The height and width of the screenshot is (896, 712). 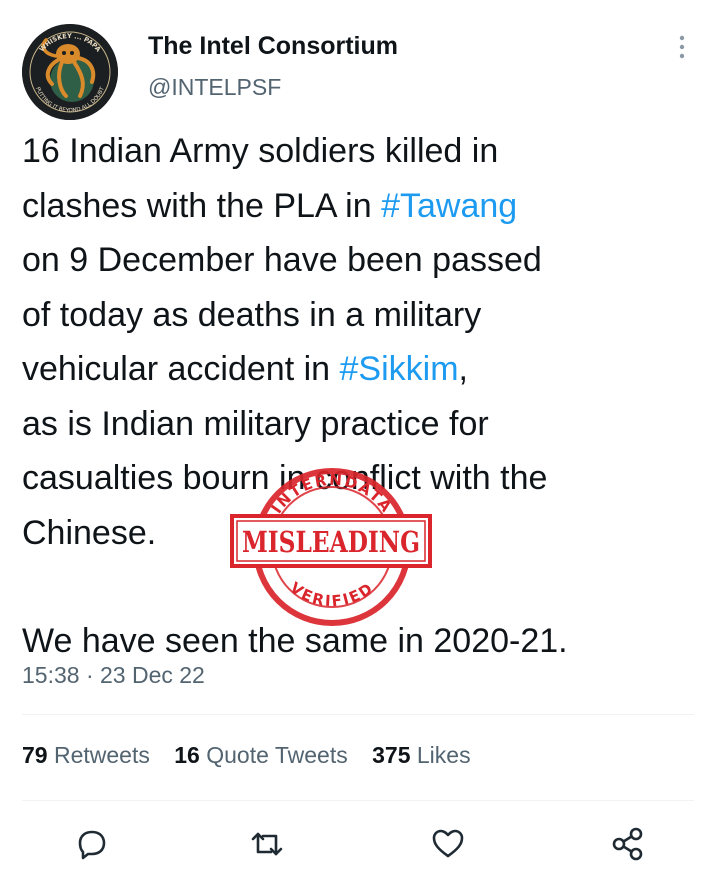 I want to click on more-icon, so click(x=682, y=47).